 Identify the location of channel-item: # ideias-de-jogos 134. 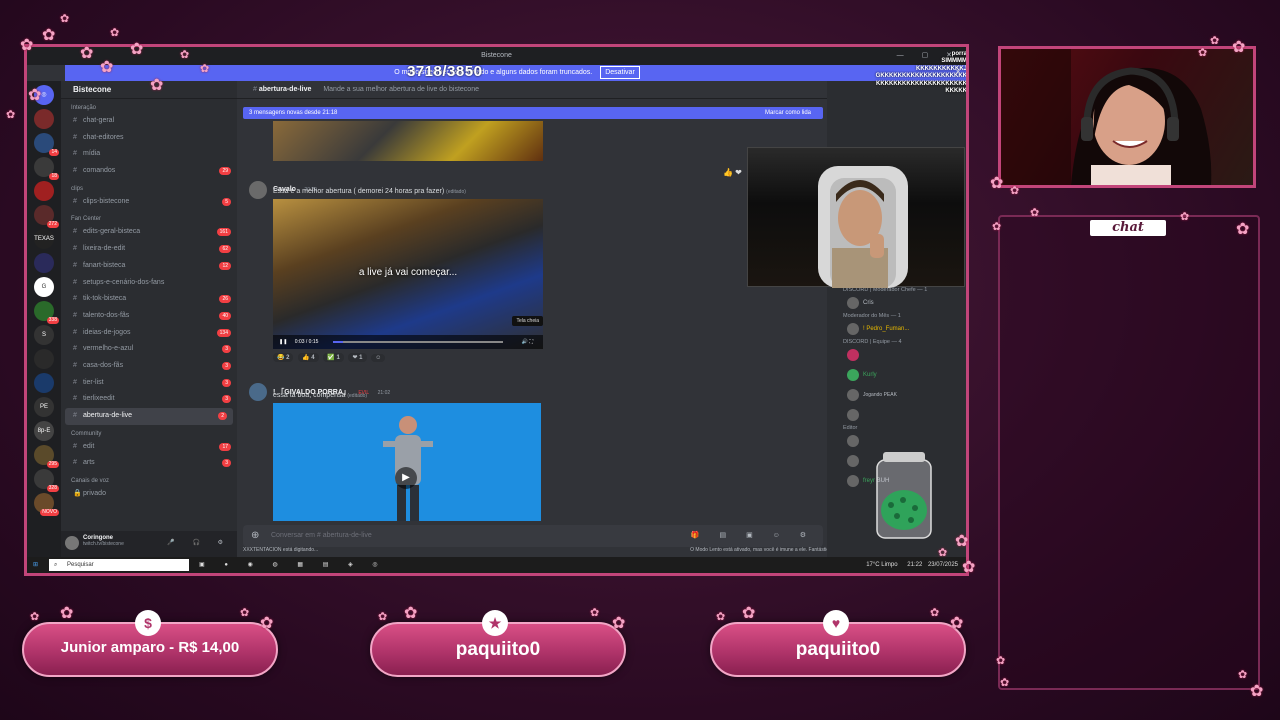
(149, 333).